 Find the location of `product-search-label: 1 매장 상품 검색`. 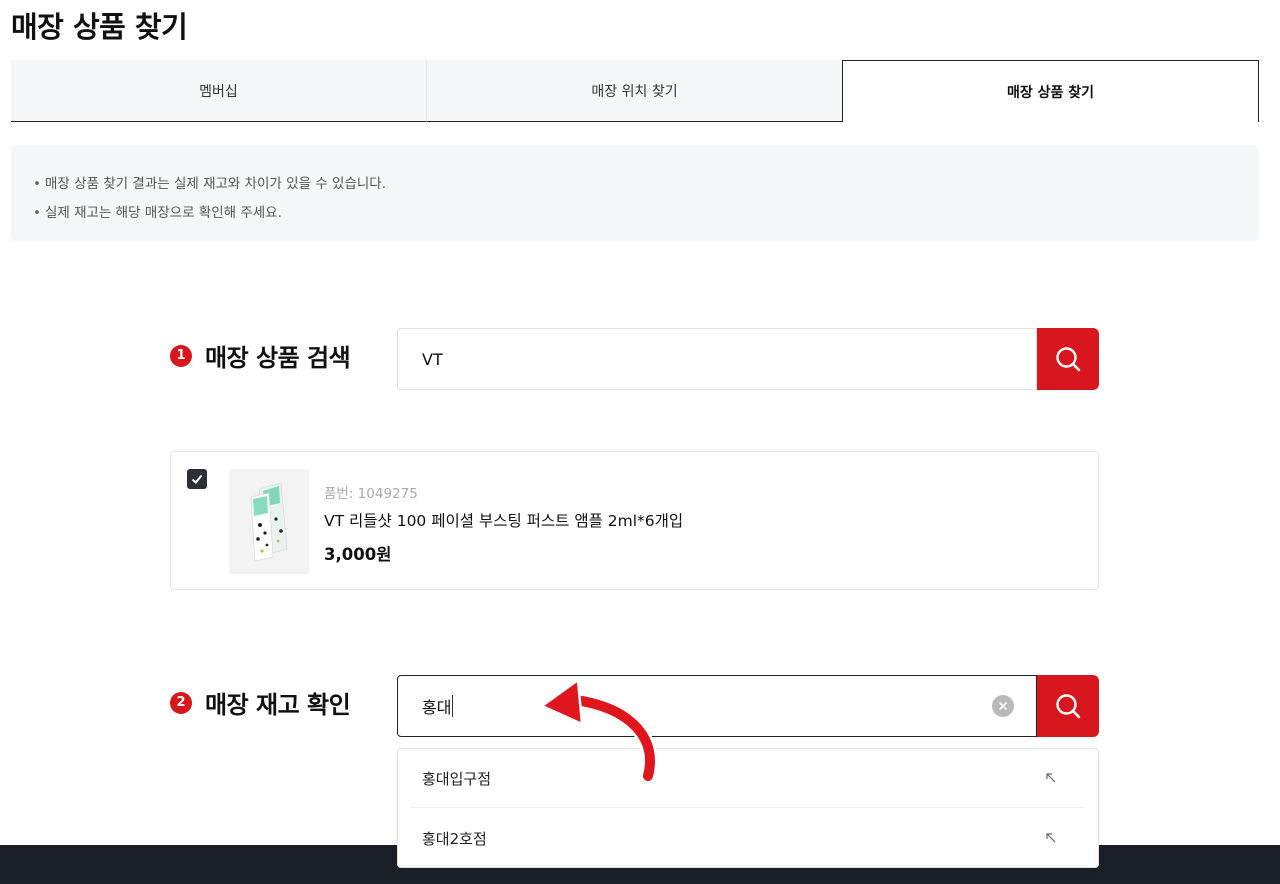

product-search-label: 1 매장 상품 검색 is located at coordinates (260, 355).